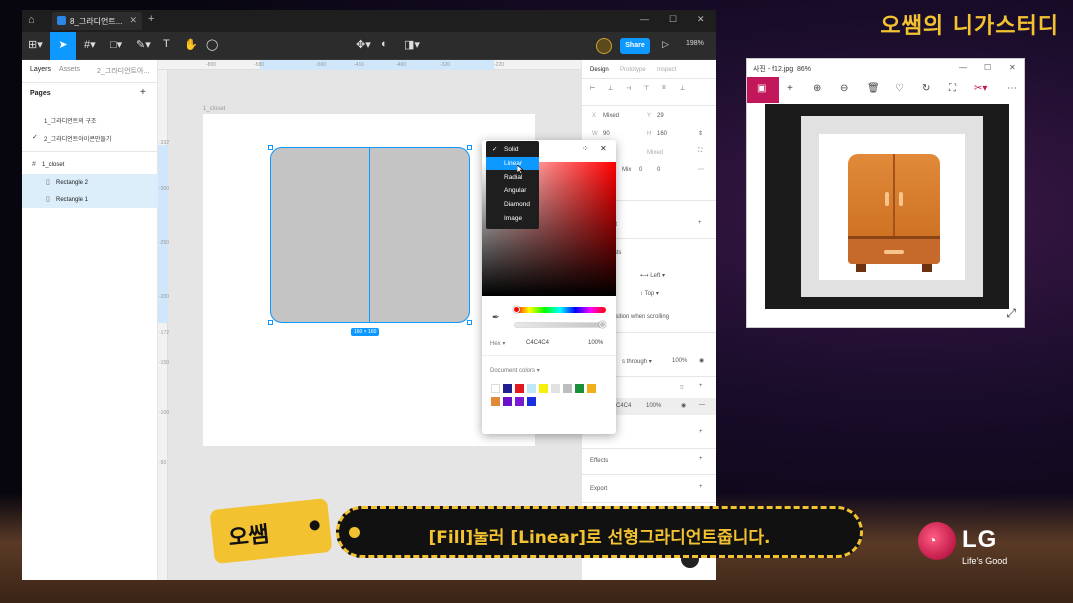  I want to click on color-format: Hex ▾, so click(497, 343).